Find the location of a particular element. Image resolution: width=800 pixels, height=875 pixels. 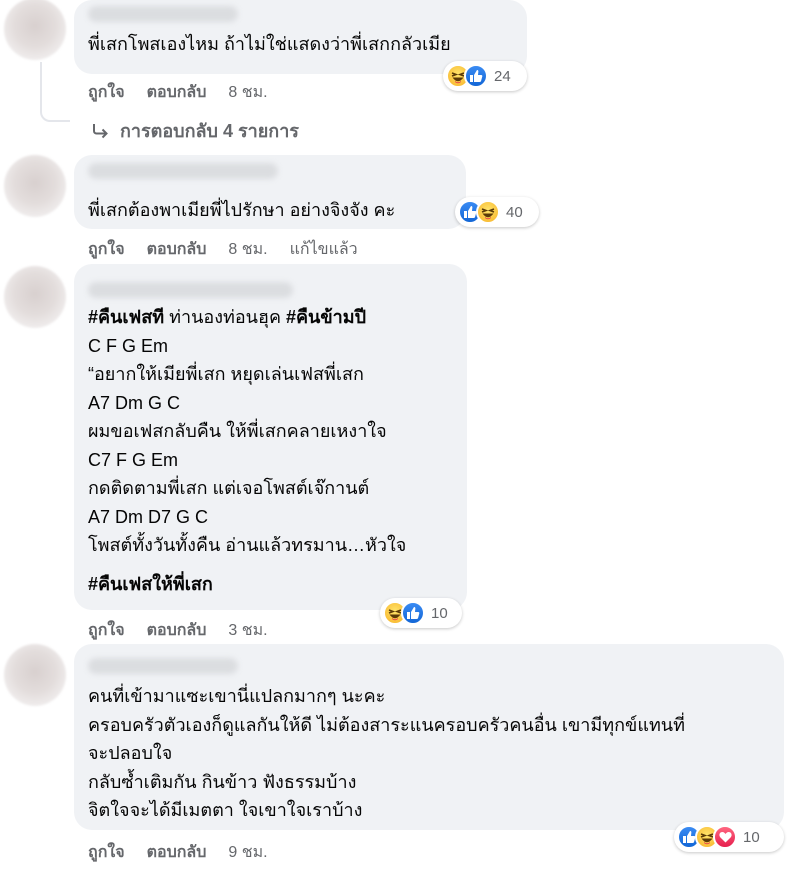

comment-line: A7 Dm G C is located at coordinates (134, 402).